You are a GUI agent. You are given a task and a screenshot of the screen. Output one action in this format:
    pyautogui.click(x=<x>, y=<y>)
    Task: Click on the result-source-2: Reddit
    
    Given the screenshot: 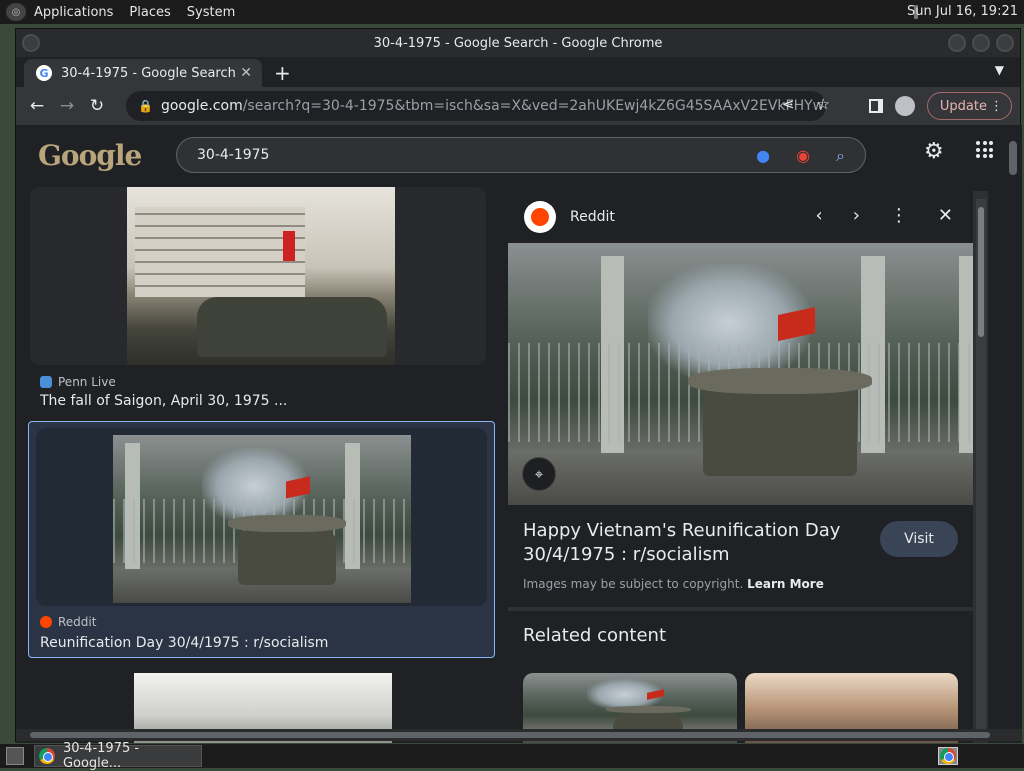 What is the action you would take?
    pyautogui.click(x=68, y=622)
    